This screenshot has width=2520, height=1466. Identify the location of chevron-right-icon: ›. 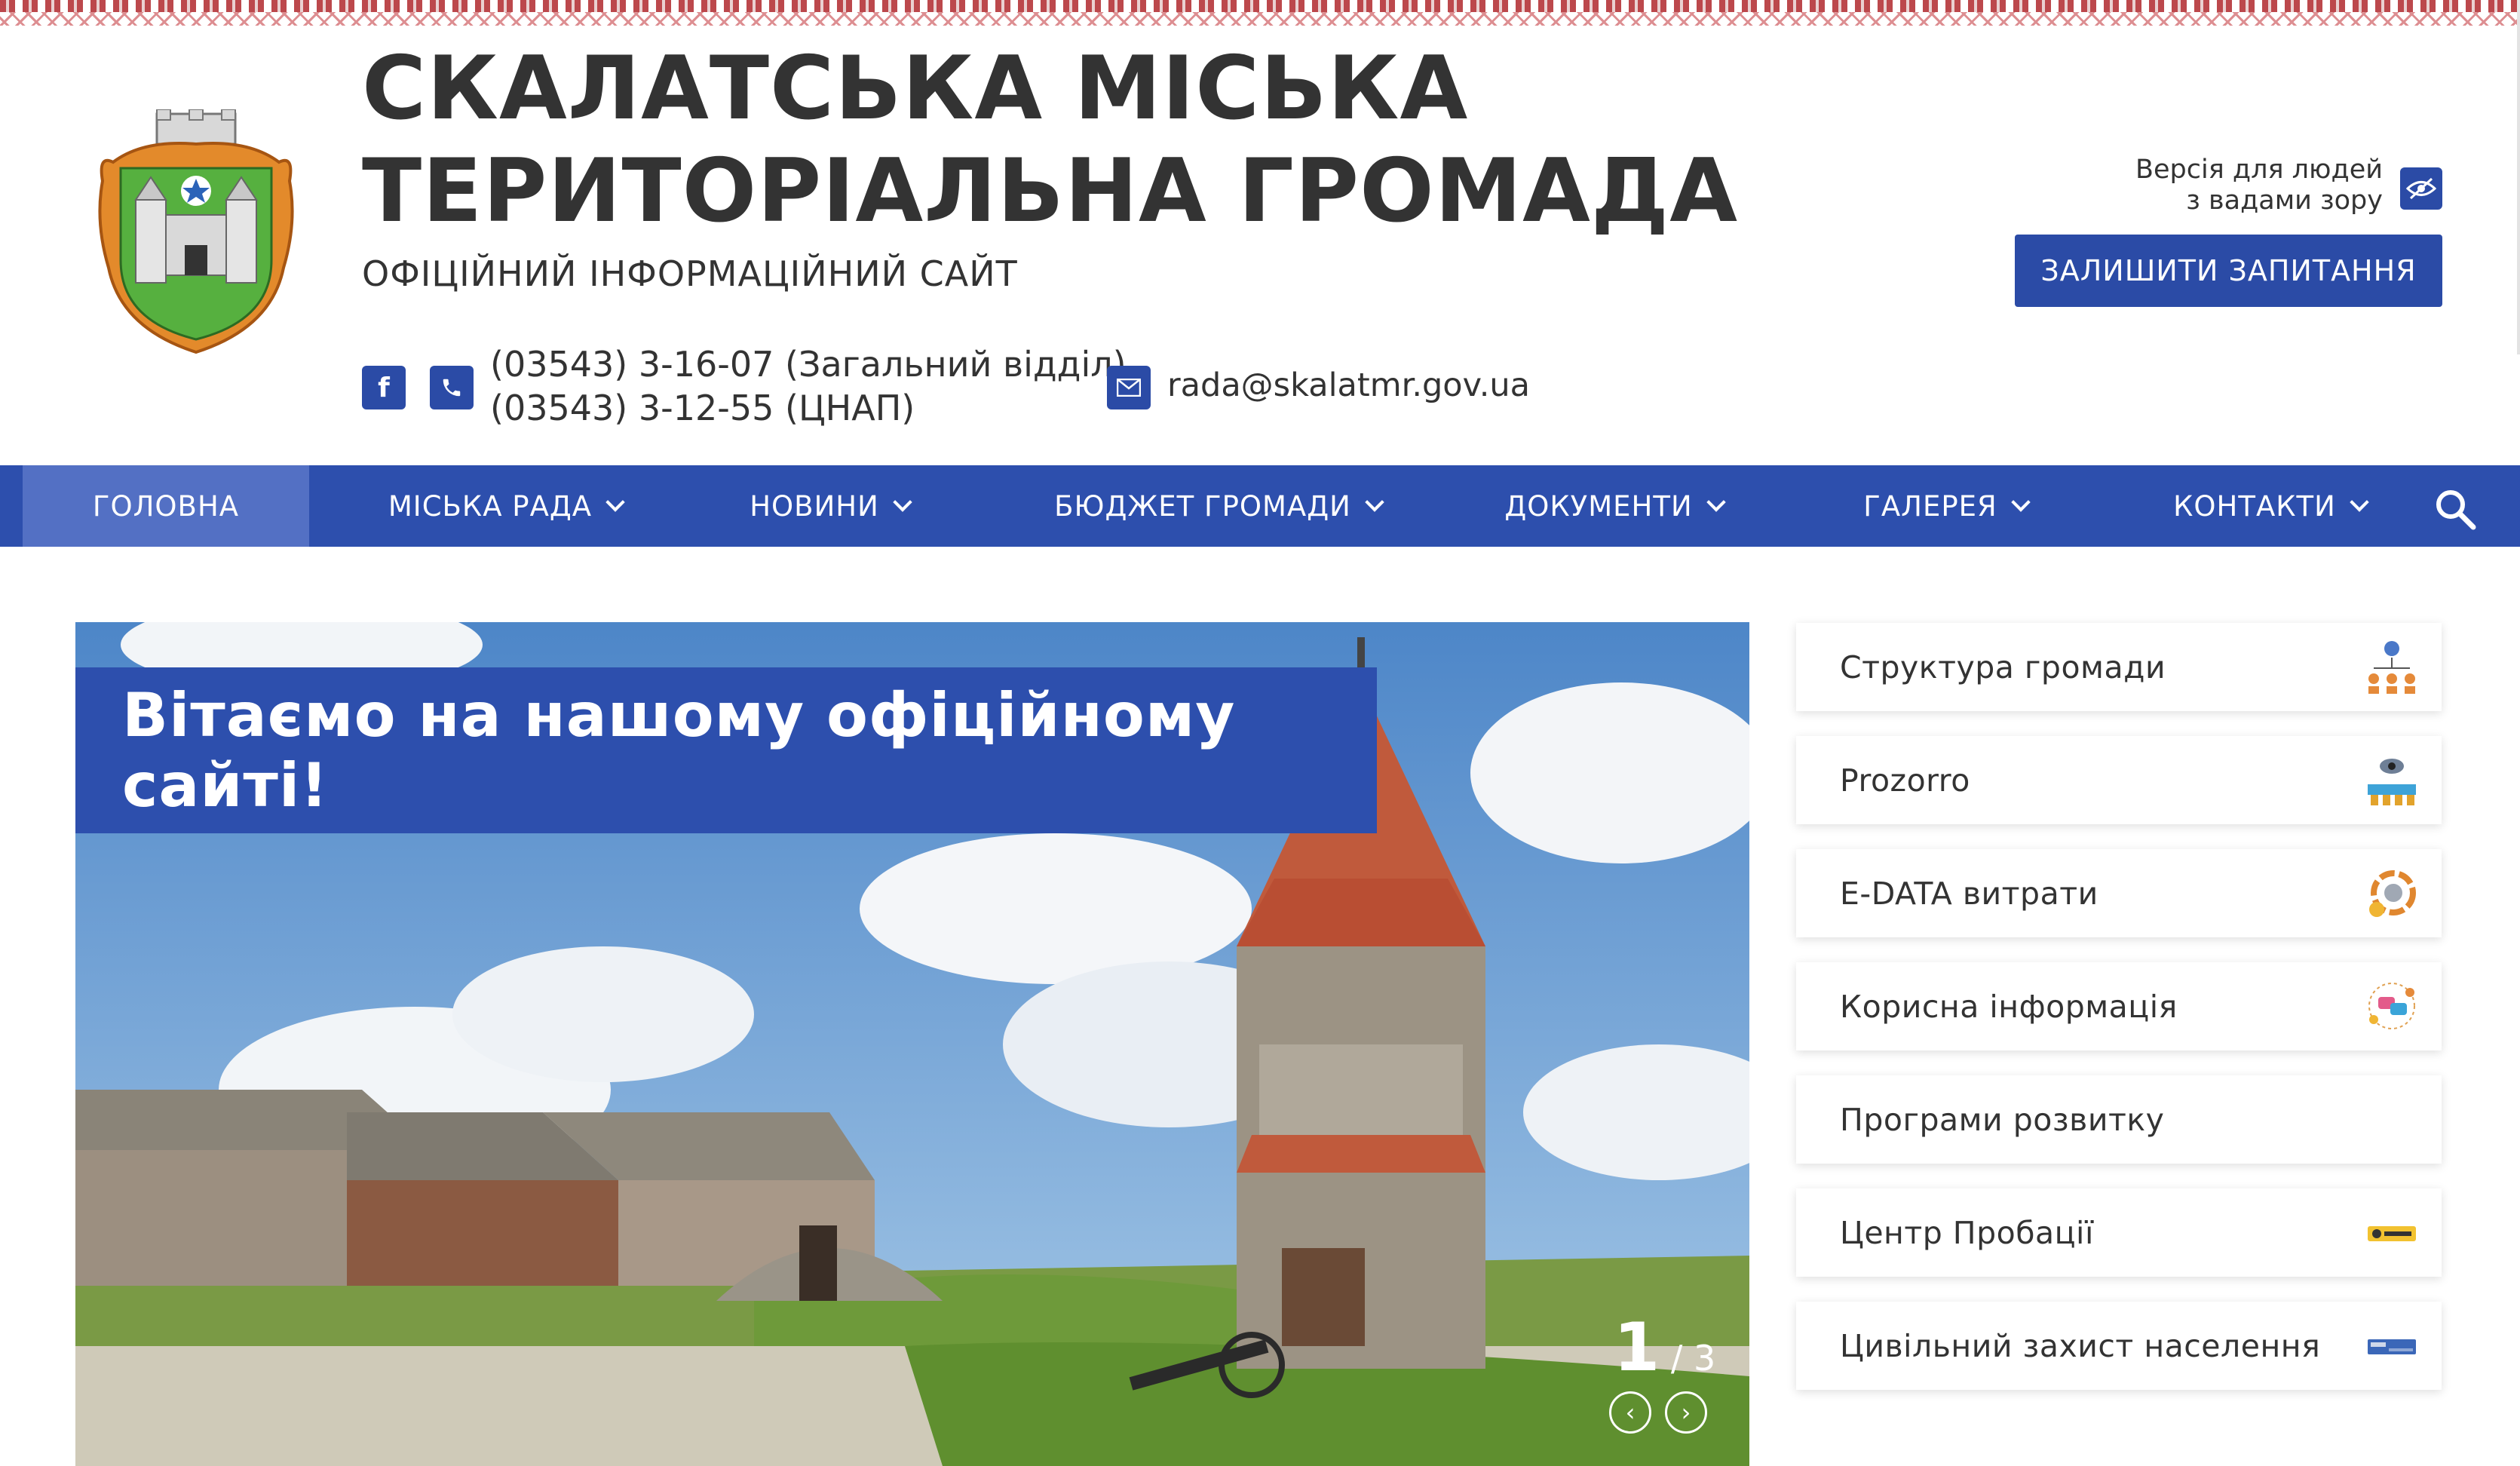
(1686, 1413).